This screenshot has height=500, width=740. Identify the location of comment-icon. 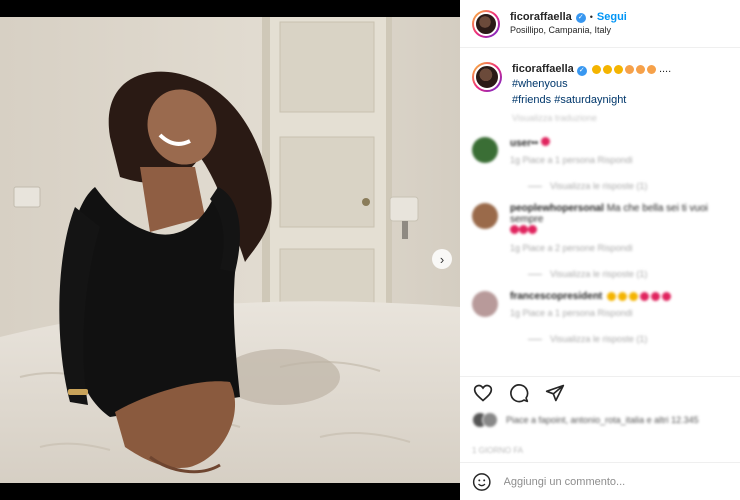
(519, 393).